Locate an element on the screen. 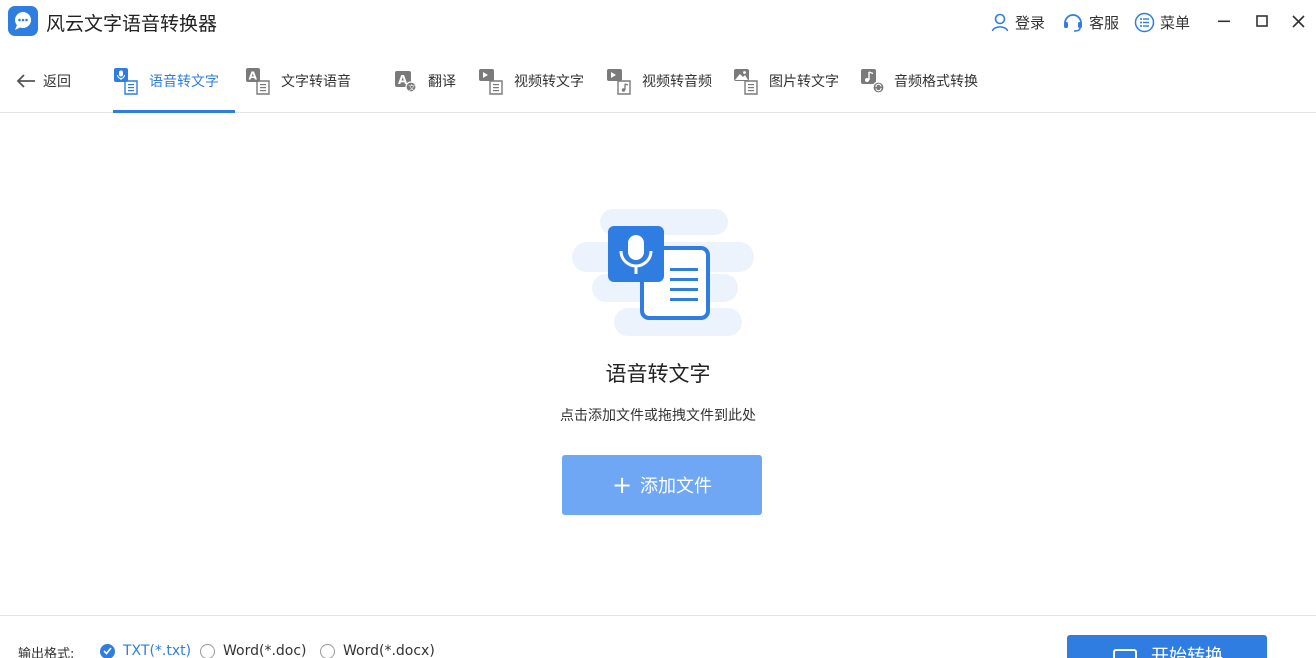  customer-service-button: 客服 is located at coordinates (1090, 22).